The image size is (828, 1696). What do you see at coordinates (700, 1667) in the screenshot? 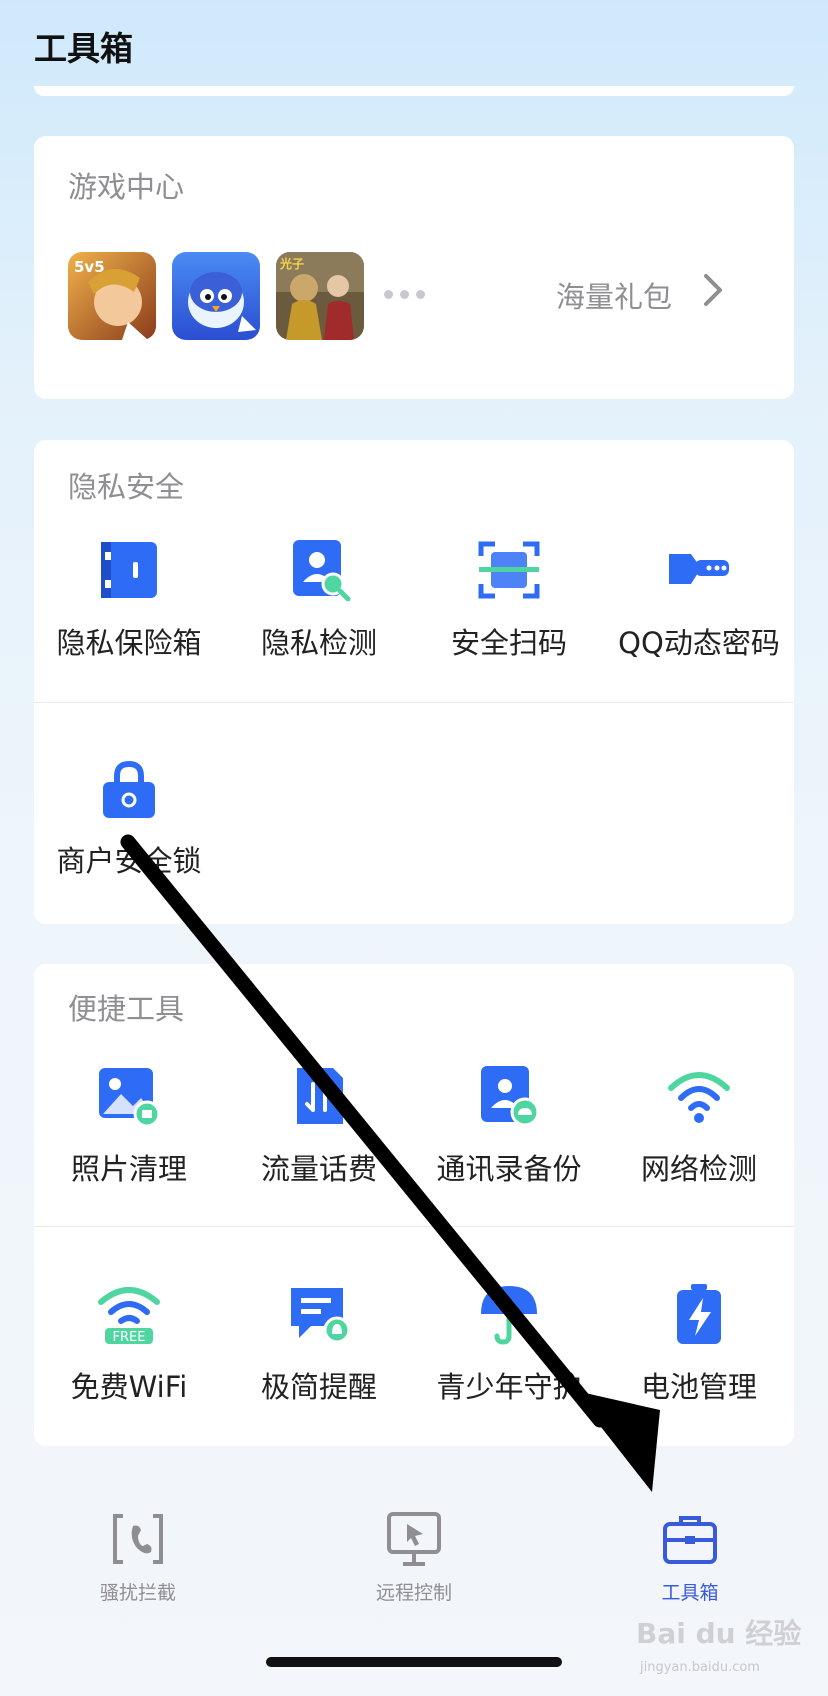
I see `watermark-url: jingyan.baidu.com` at bounding box center [700, 1667].